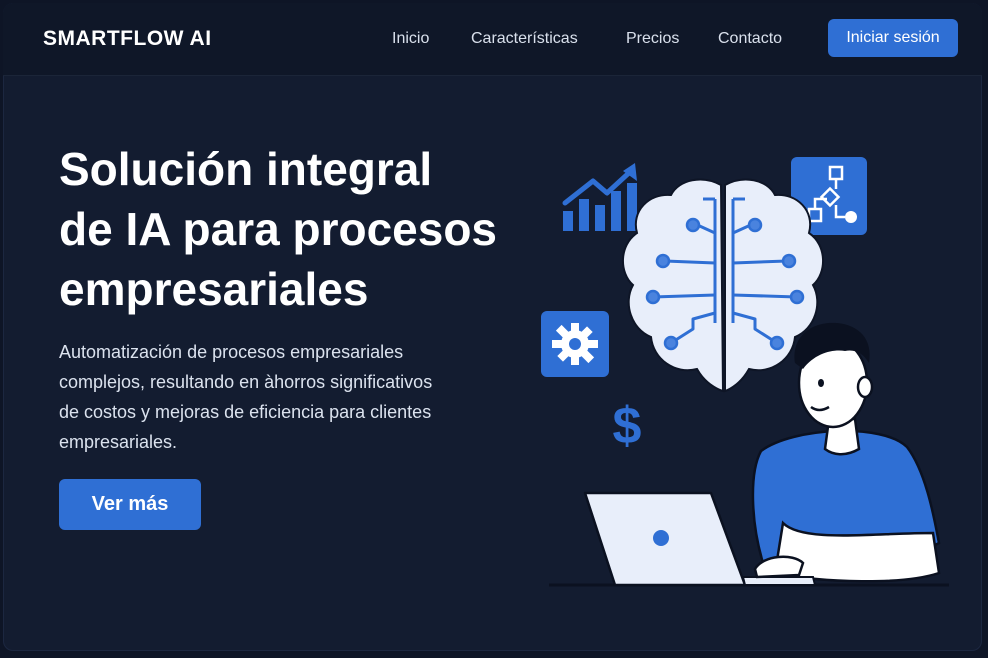  I want to click on hero-description-line: Automatización de procesos empresariales, so click(231, 352).